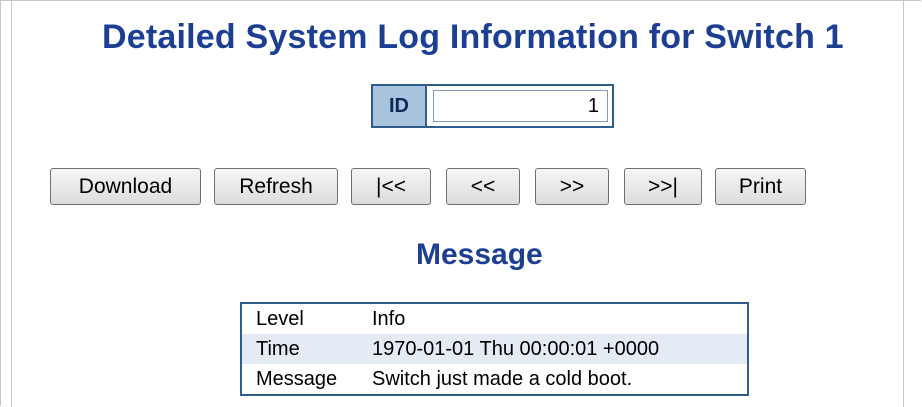 The width and height of the screenshot is (922, 407). I want to click on row-value: Info, so click(389, 318).